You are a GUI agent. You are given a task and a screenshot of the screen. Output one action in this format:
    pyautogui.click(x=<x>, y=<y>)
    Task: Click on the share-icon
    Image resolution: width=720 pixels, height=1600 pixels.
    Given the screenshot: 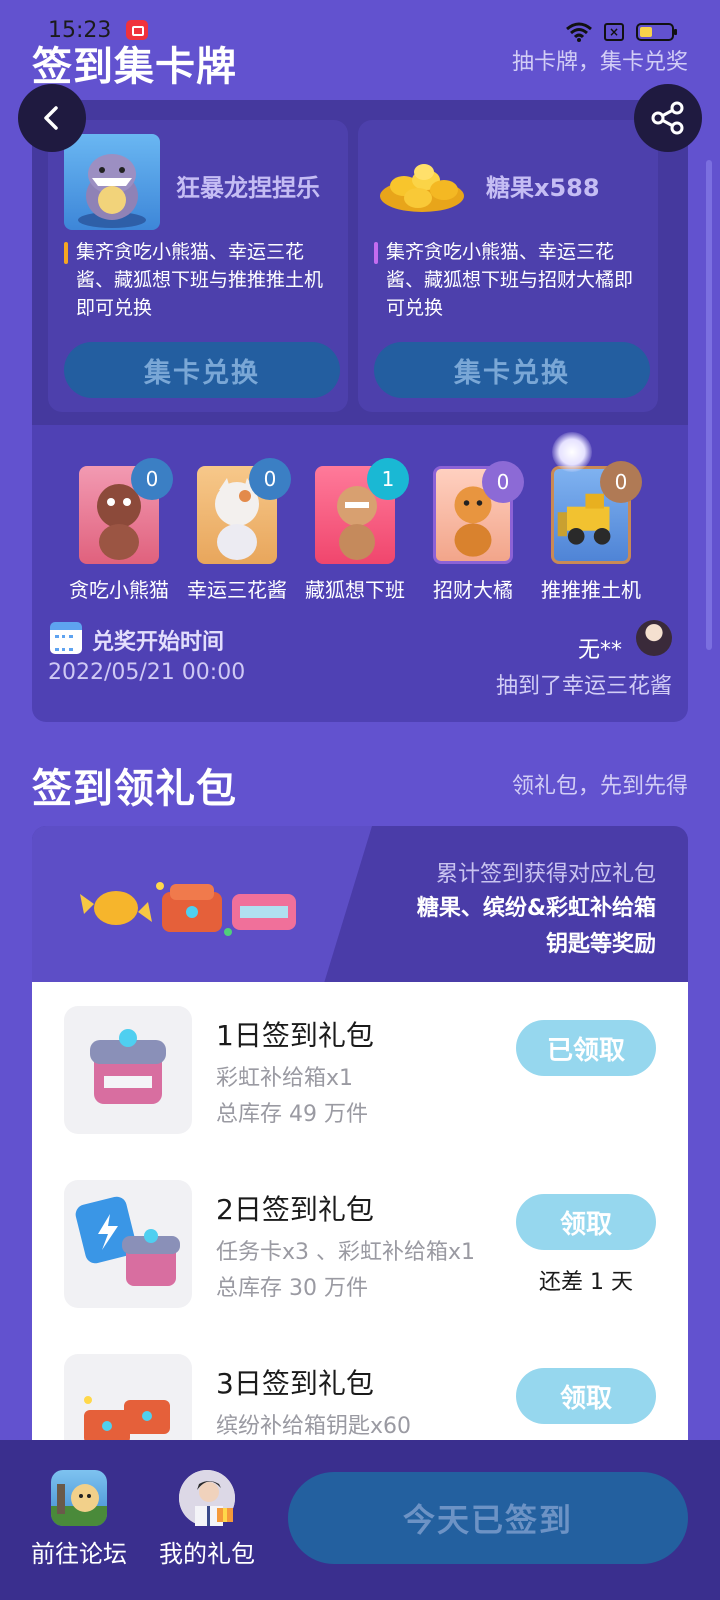 What is the action you would take?
    pyautogui.click(x=667, y=118)
    